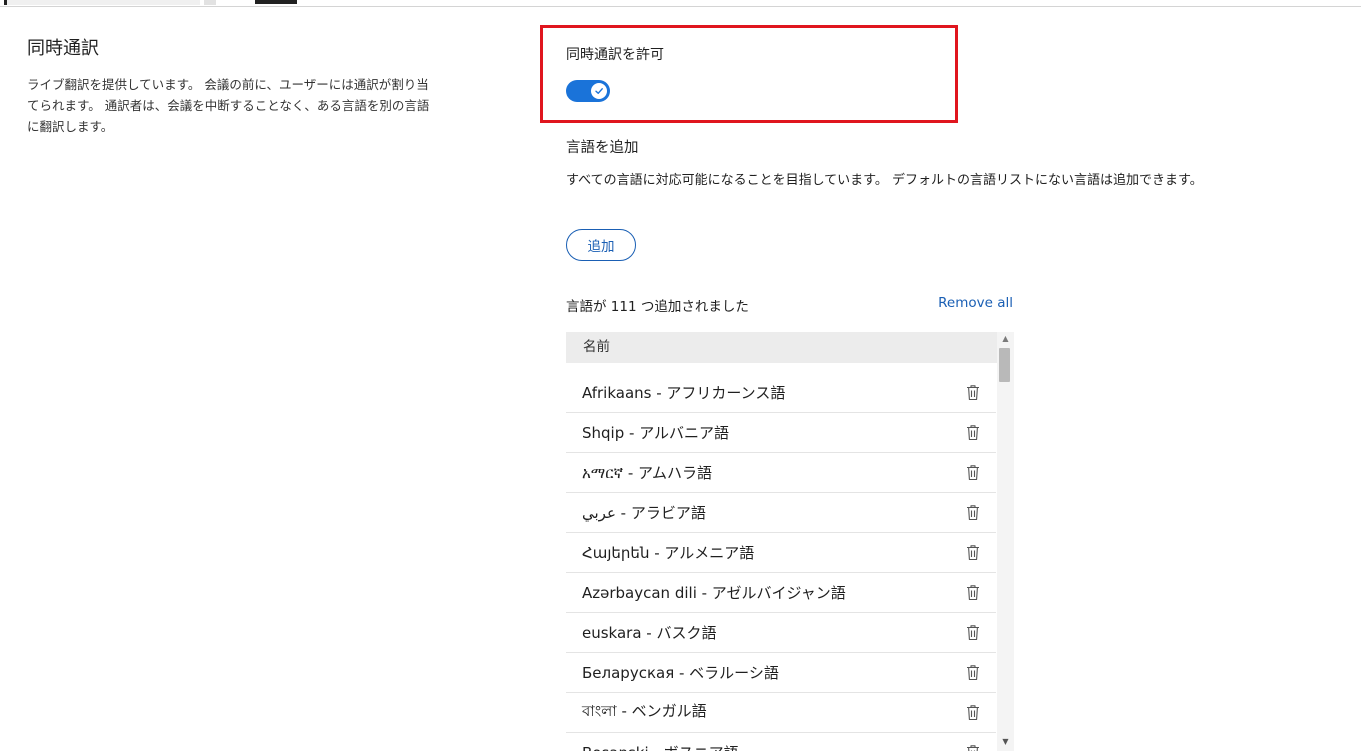 The width and height of the screenshot is (1361, 751). I want to click on language-name: عربي - アラビア語, so click(644, 513).